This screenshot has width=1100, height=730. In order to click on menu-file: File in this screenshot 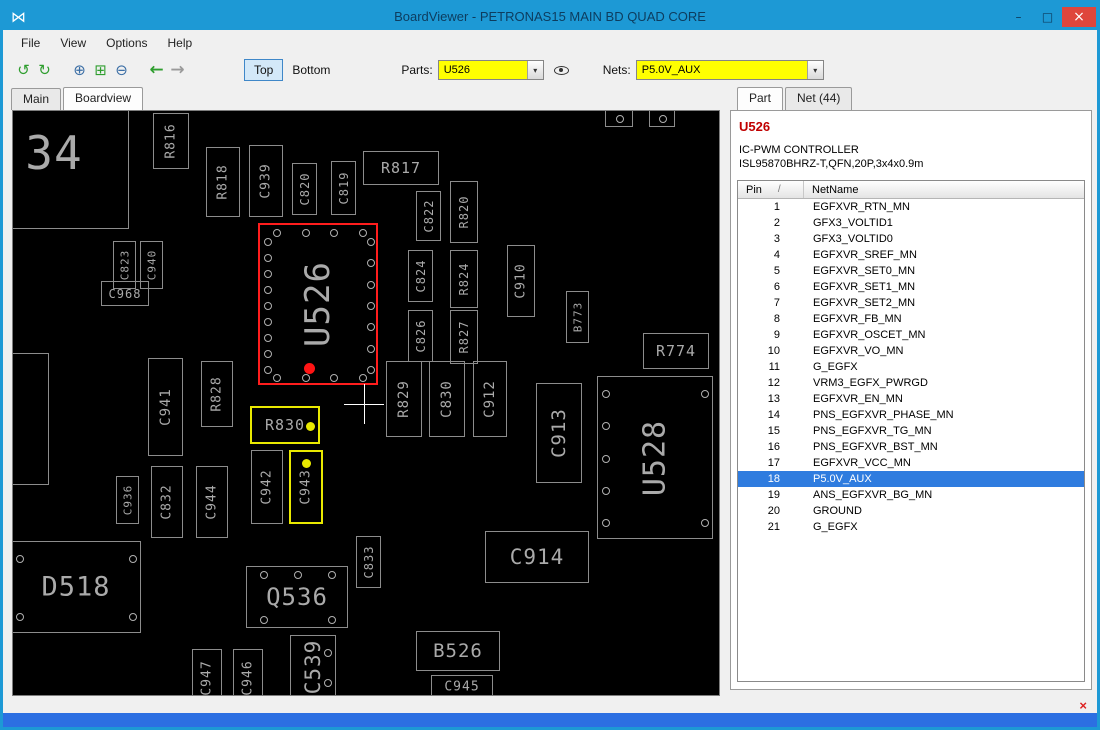, I will do `click(30, 43)`.